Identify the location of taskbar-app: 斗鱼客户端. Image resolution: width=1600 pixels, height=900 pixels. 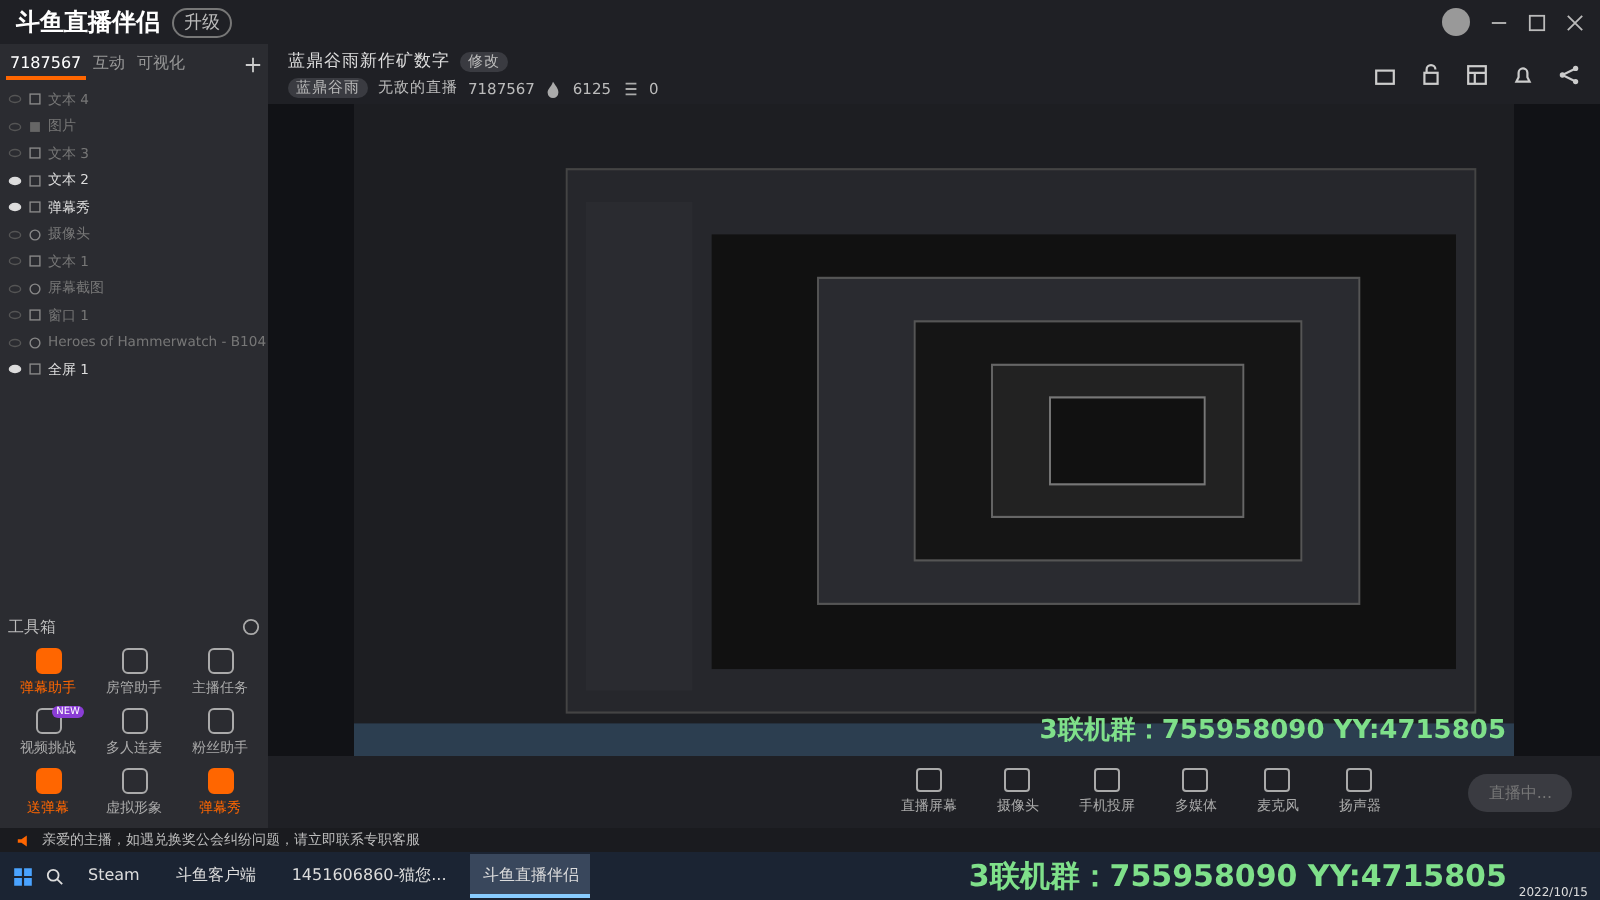
(215, 876).